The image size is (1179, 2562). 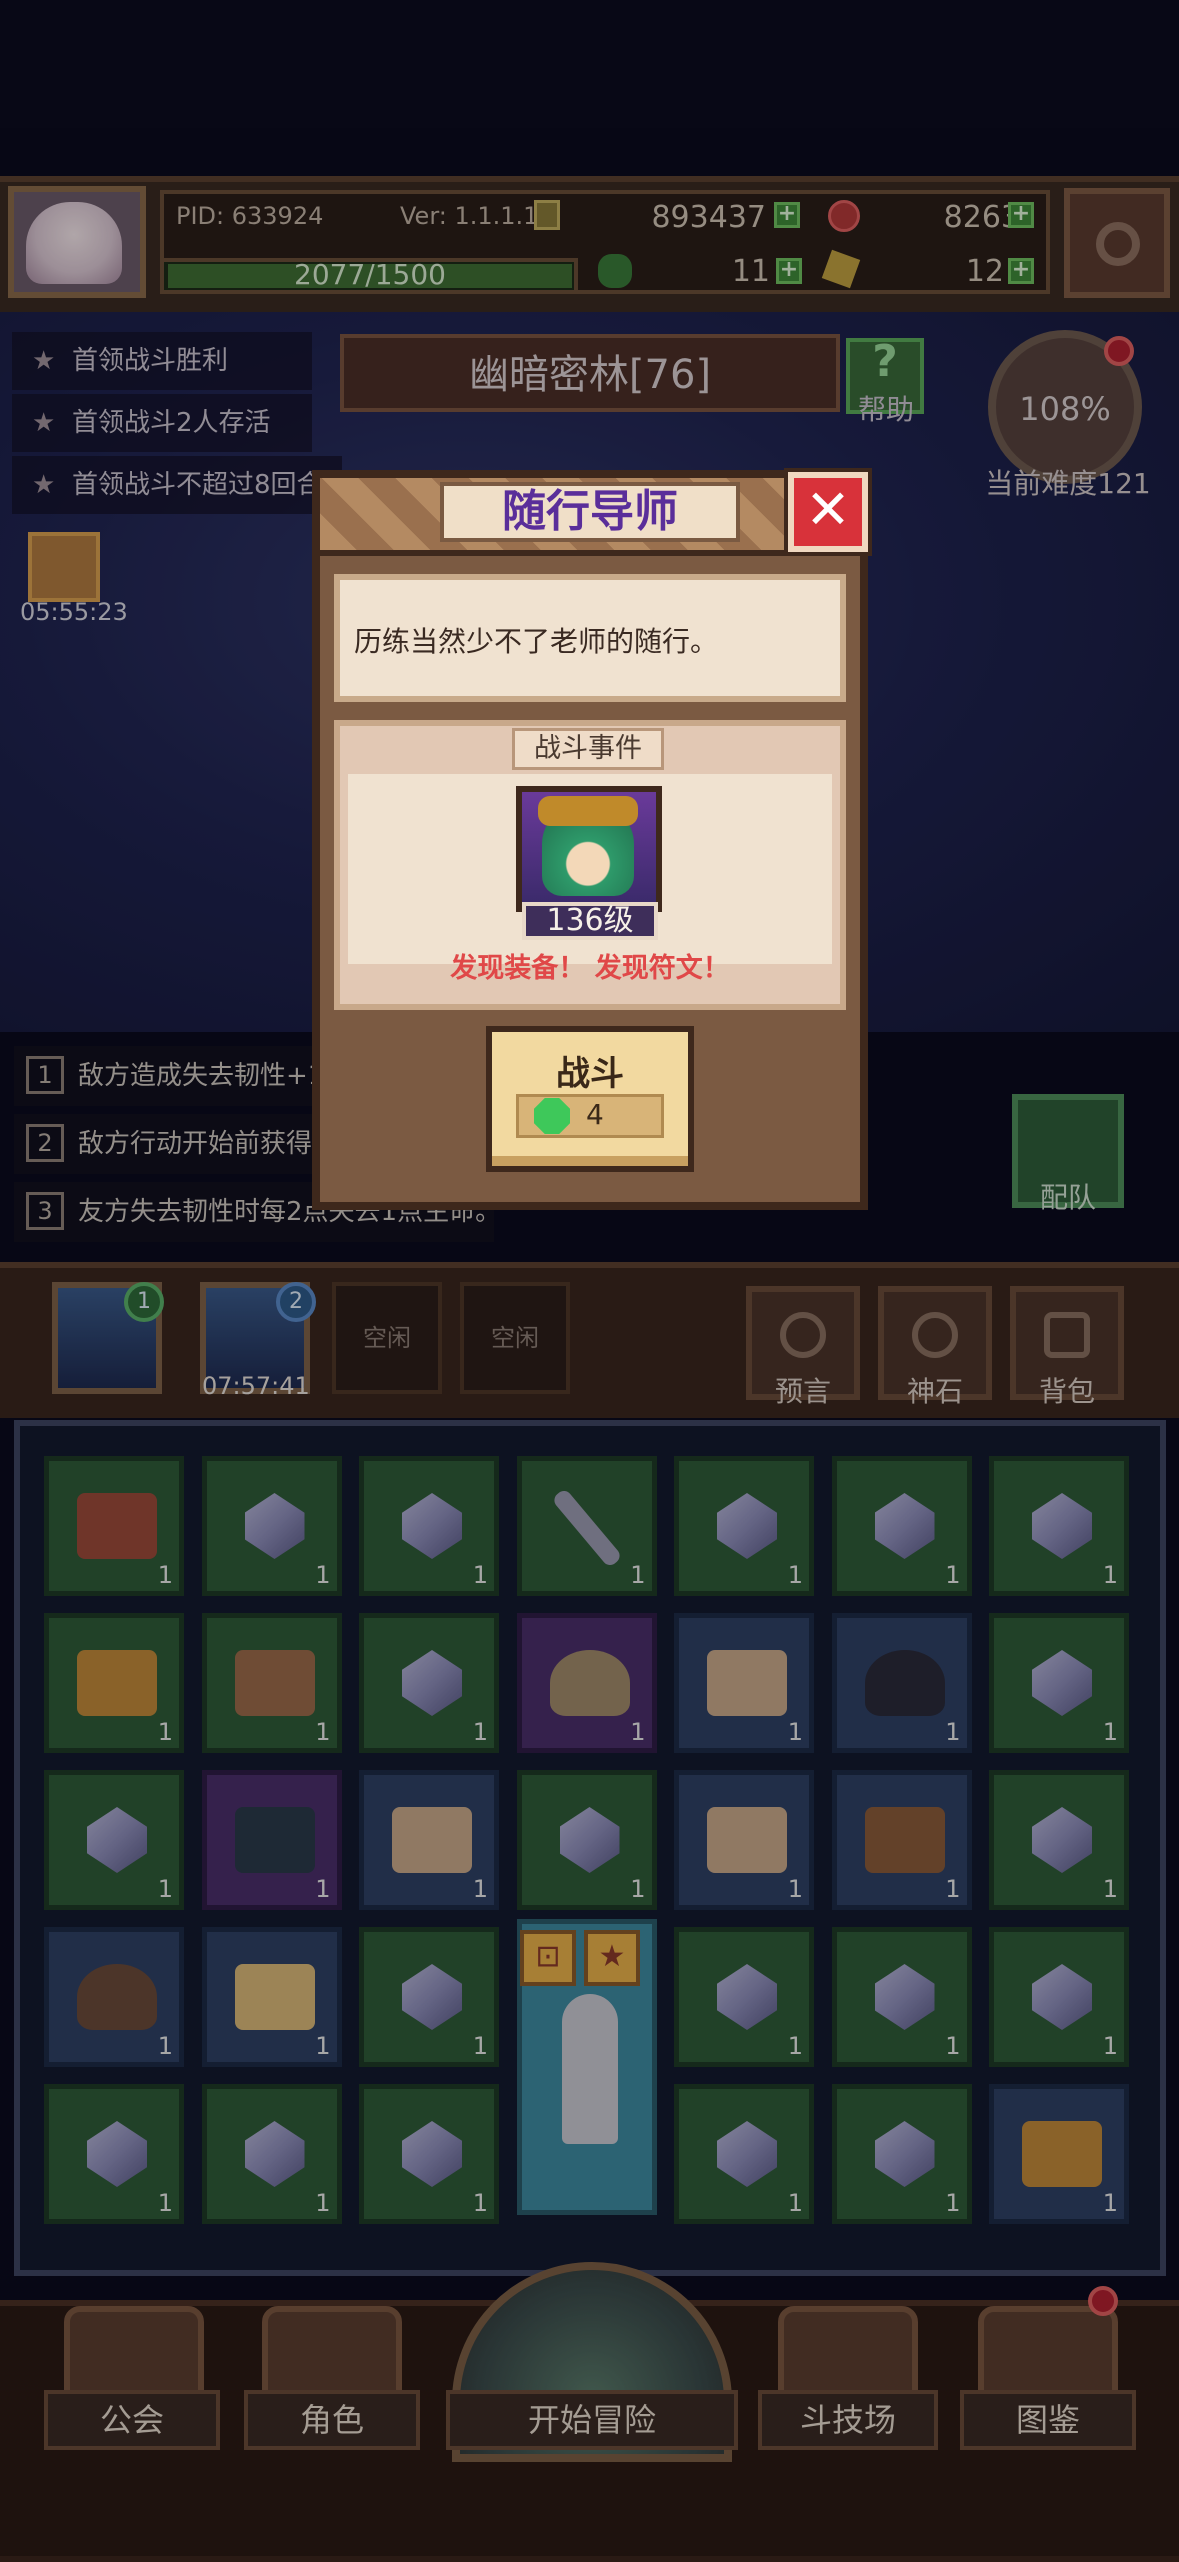 I want to click on close-icon: ✕, so click(x=828, y=509).